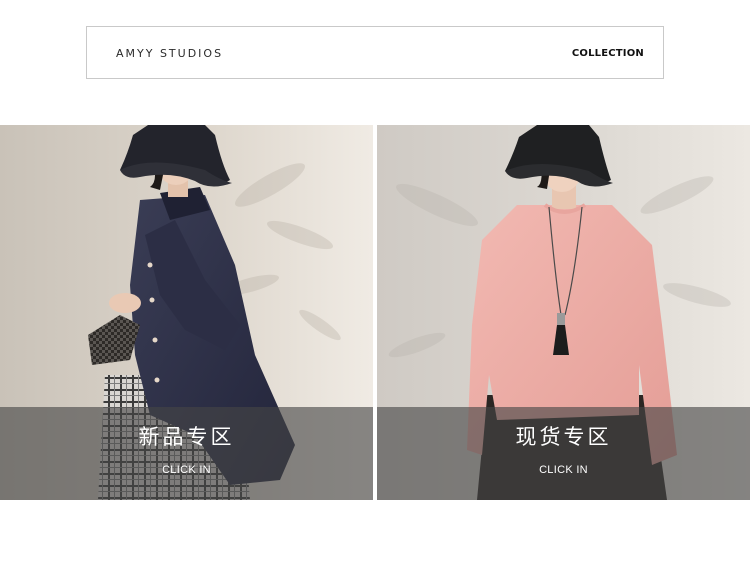  I want to click on collection-link: COLLECTION, so click(608, 53).